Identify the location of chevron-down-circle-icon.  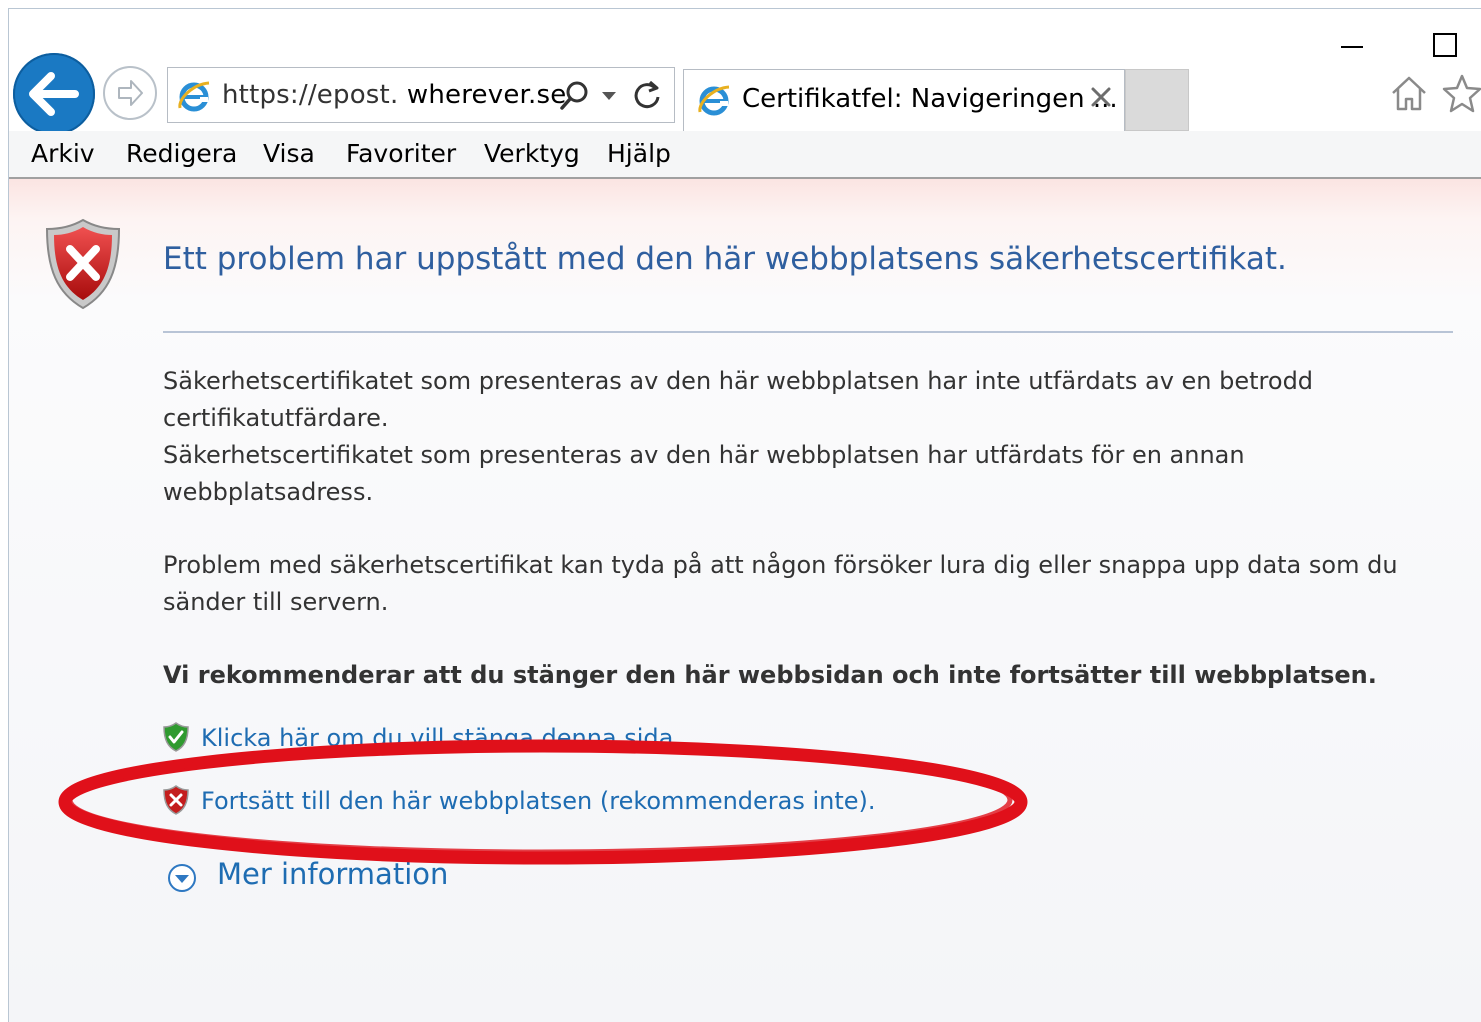
(182, 878).